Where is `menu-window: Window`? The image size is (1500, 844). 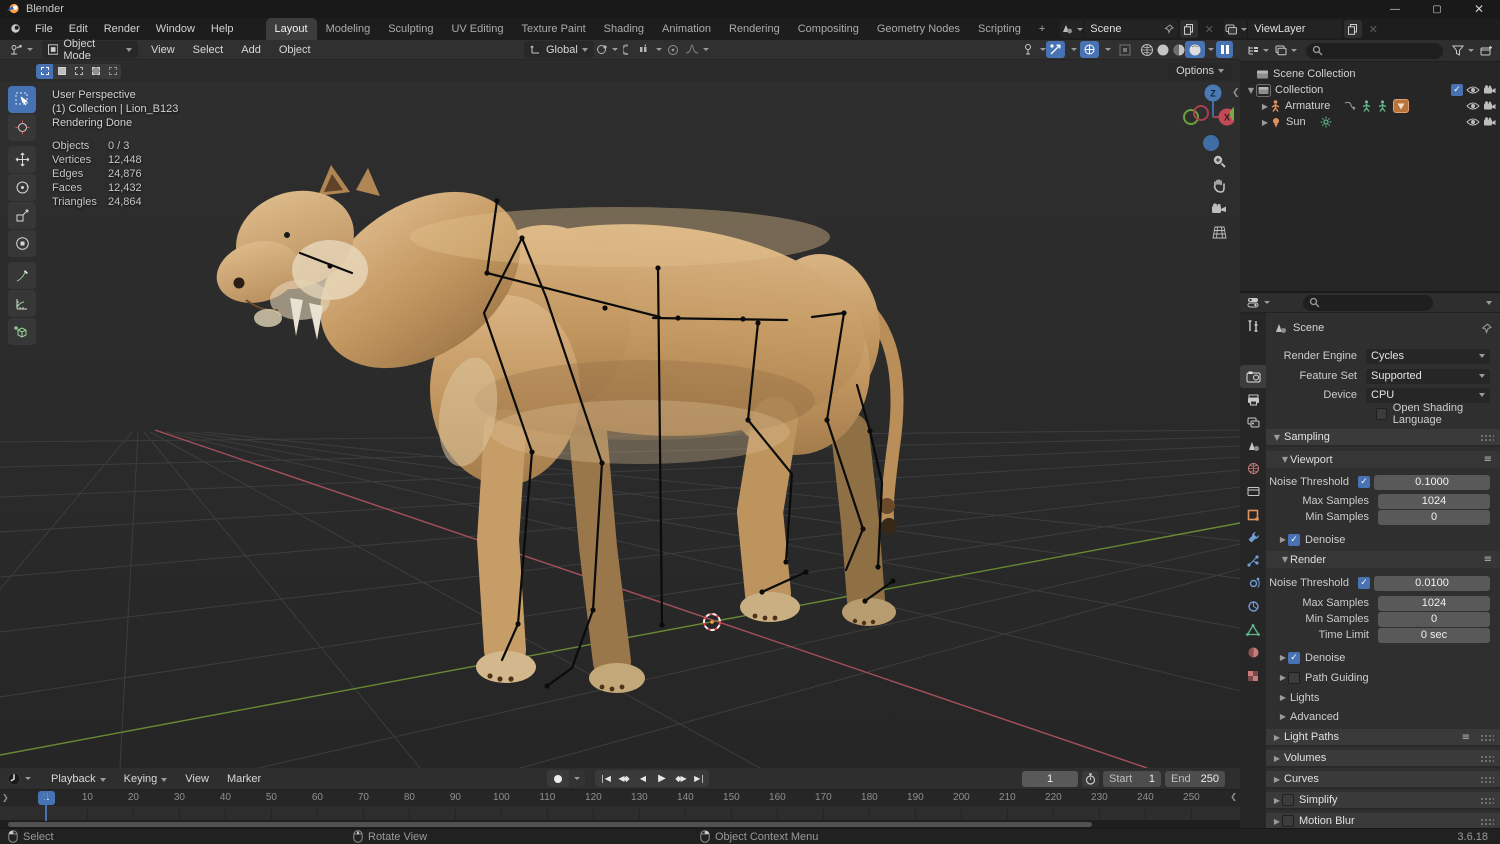 menu-window: Window is located at coordinates (175, 29).